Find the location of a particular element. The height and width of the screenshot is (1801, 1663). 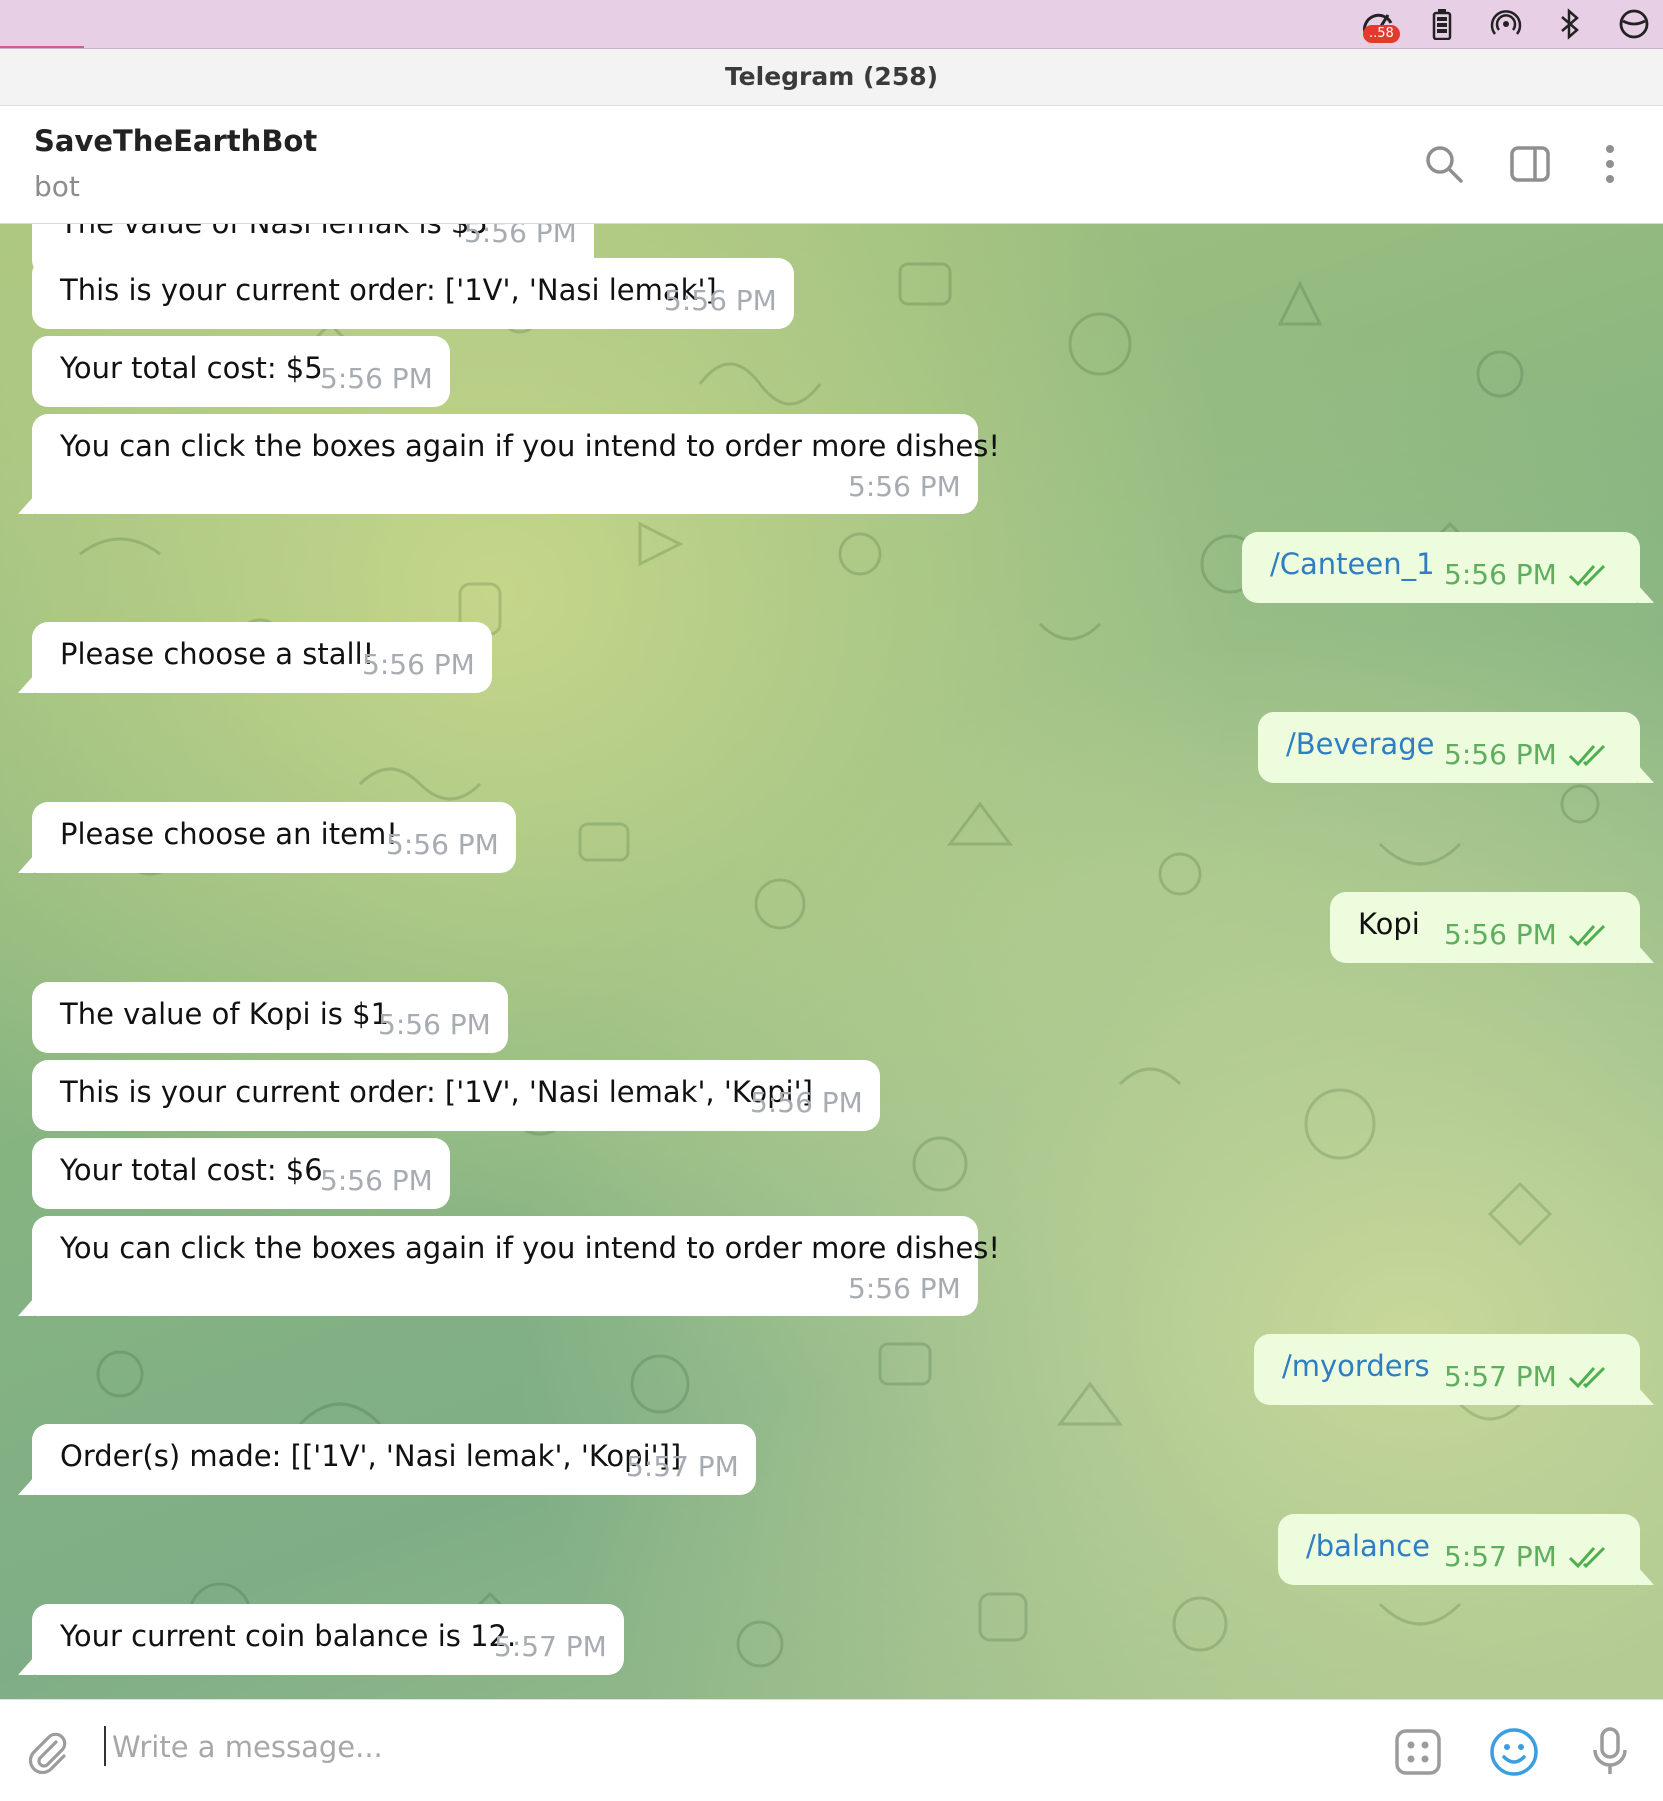

message-bubble-outgoing: /myorders 5:57 PM is located at coordinates (1454, 1369).